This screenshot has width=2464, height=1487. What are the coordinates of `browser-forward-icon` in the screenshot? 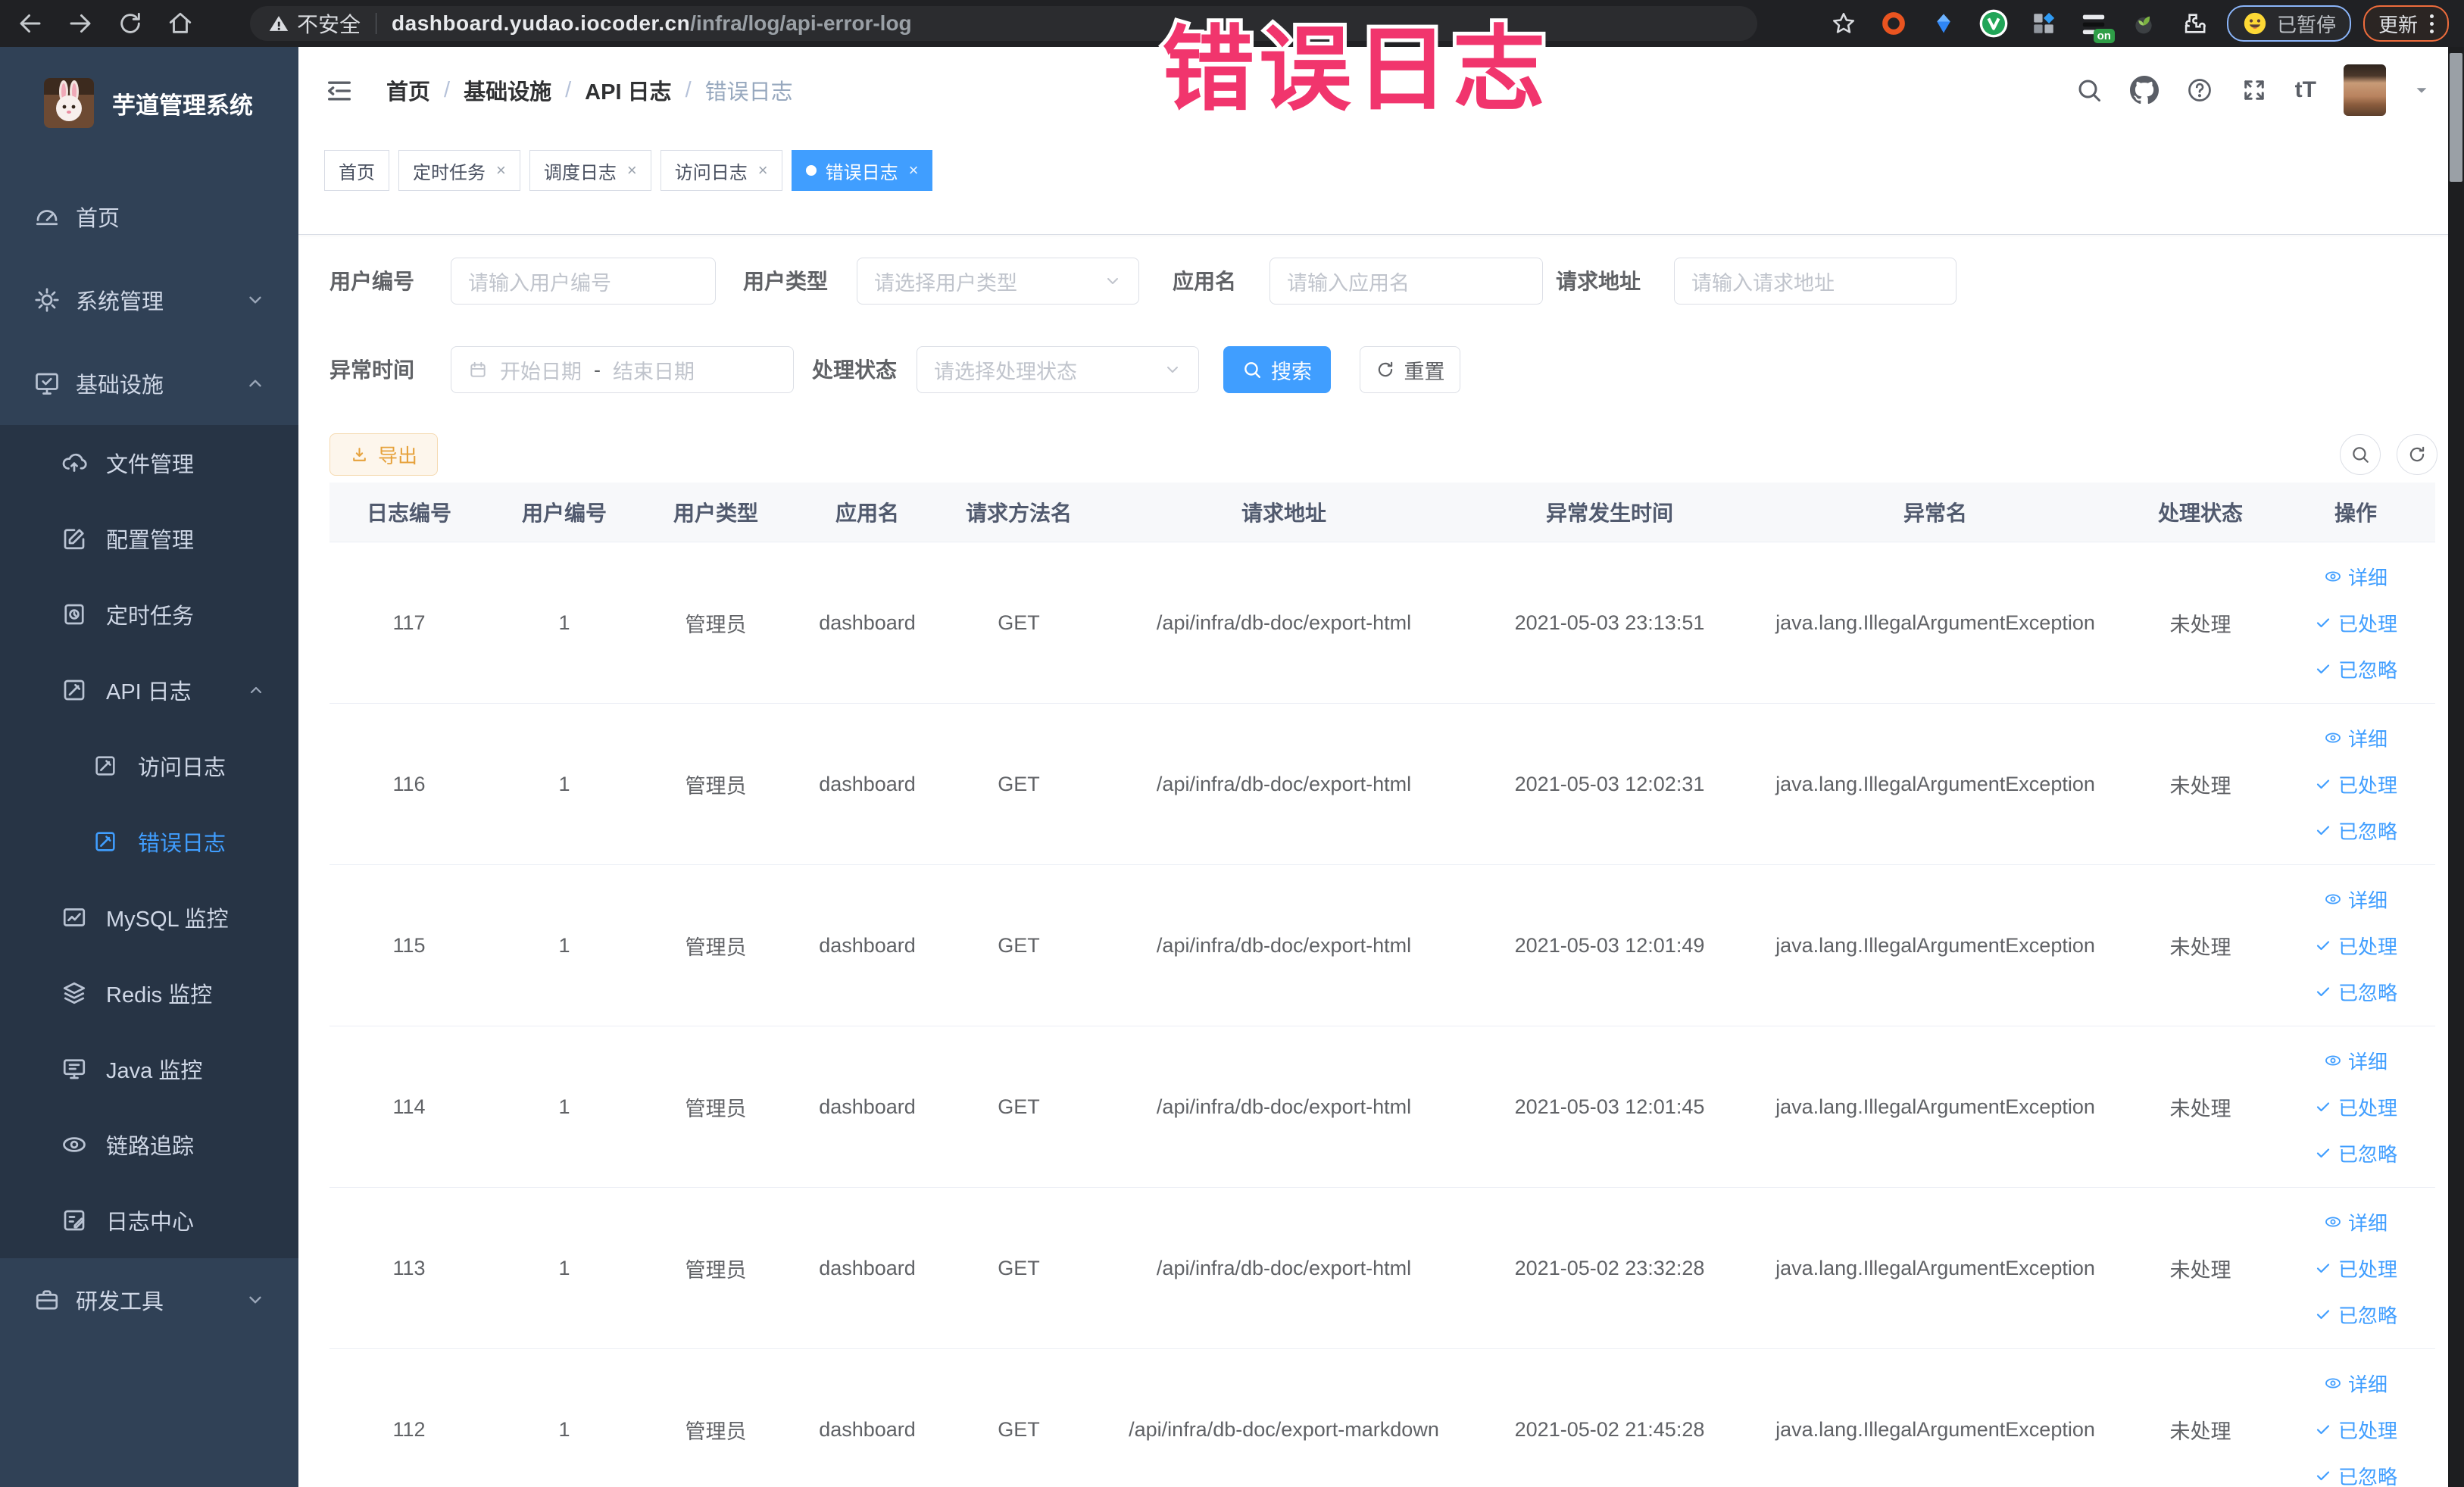 It's located at (80, 23).